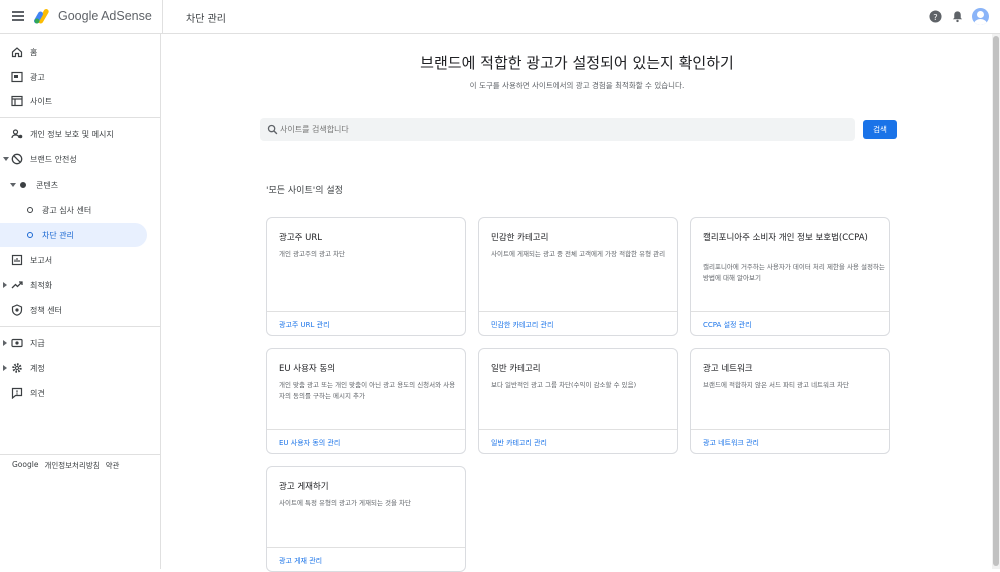 The image size is (1000, 572). Describe the element at coordinates (80, 310) in the screenshot. I see `sidebar-item-policy-center: 정책 센터` at that location.